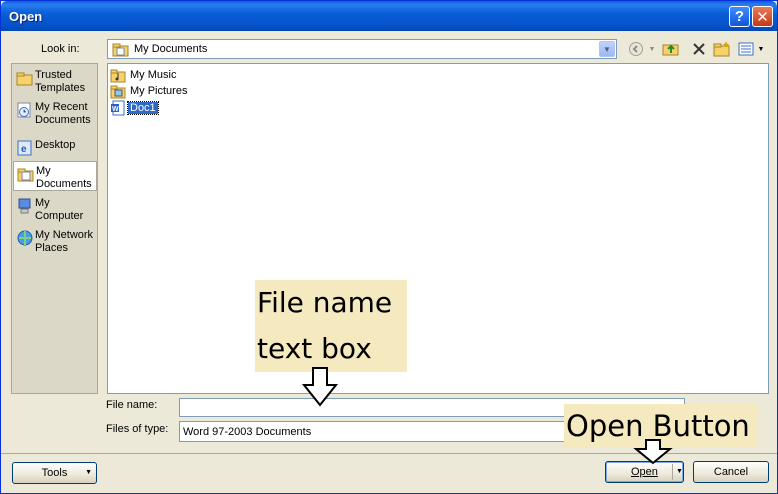 The width and height of the screenshot is (778, 494). I want to click on list-item-my-pictures: My Pictures, so click(149, 91).